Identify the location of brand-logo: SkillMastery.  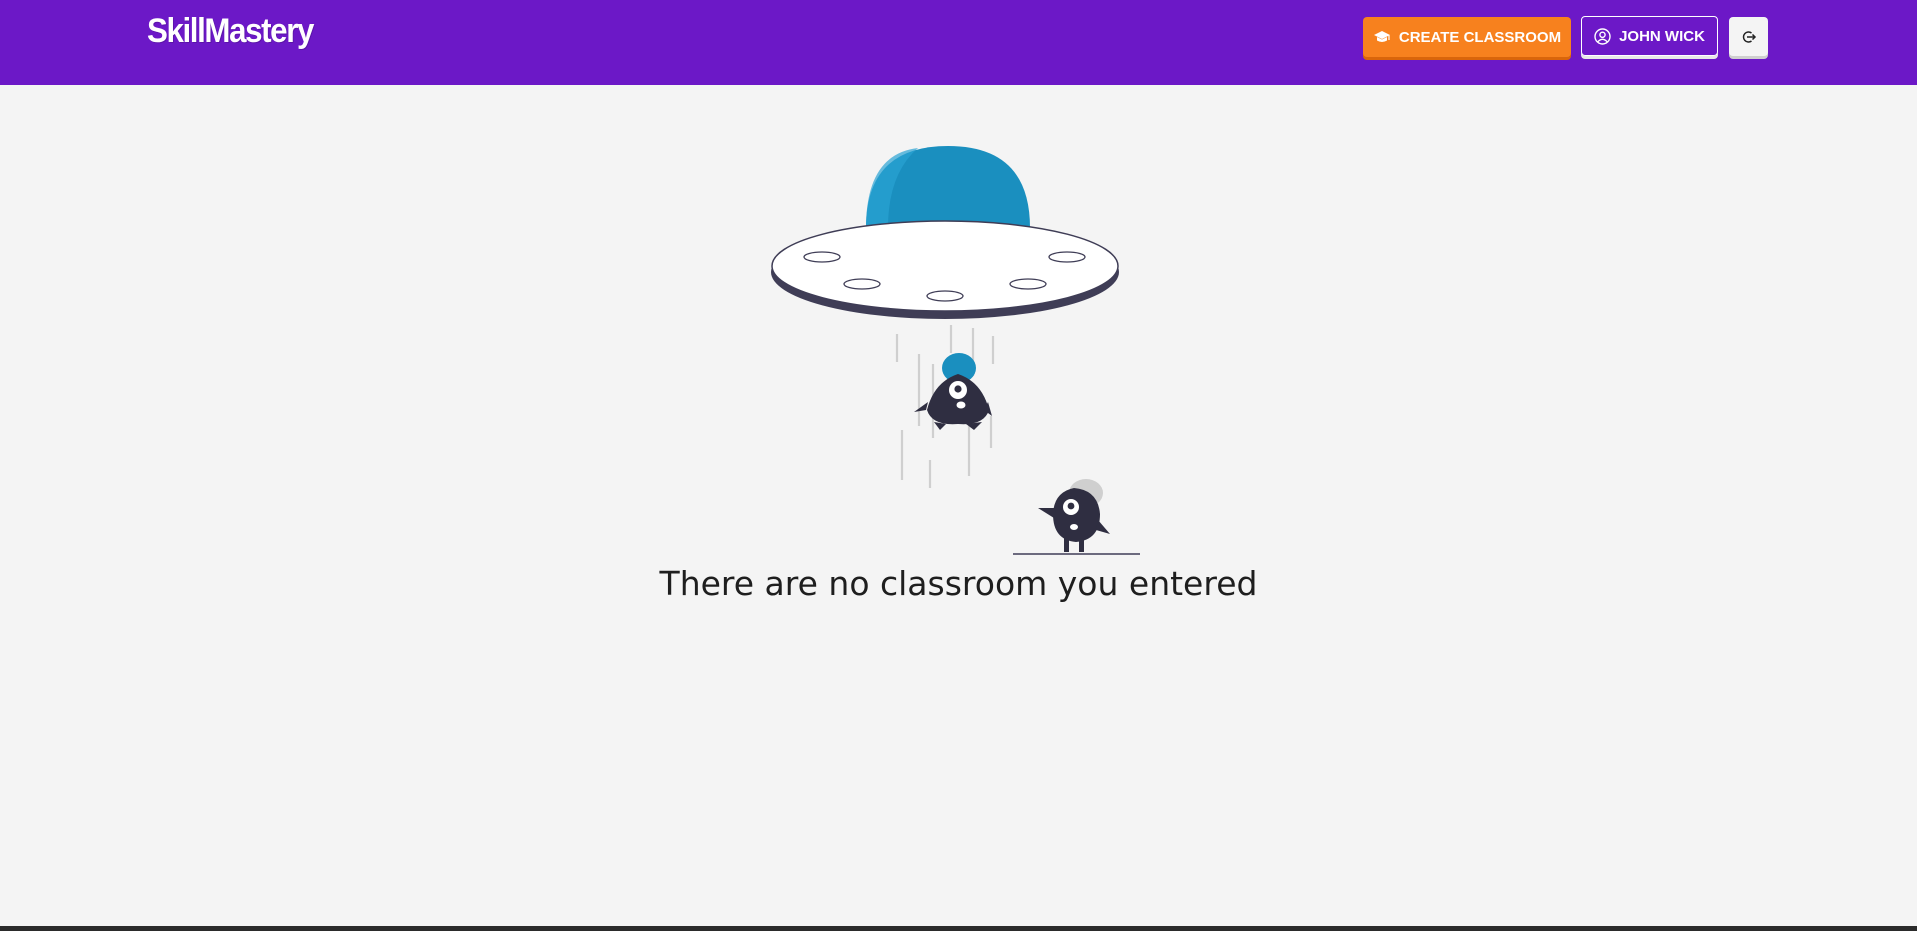
(230, 31).